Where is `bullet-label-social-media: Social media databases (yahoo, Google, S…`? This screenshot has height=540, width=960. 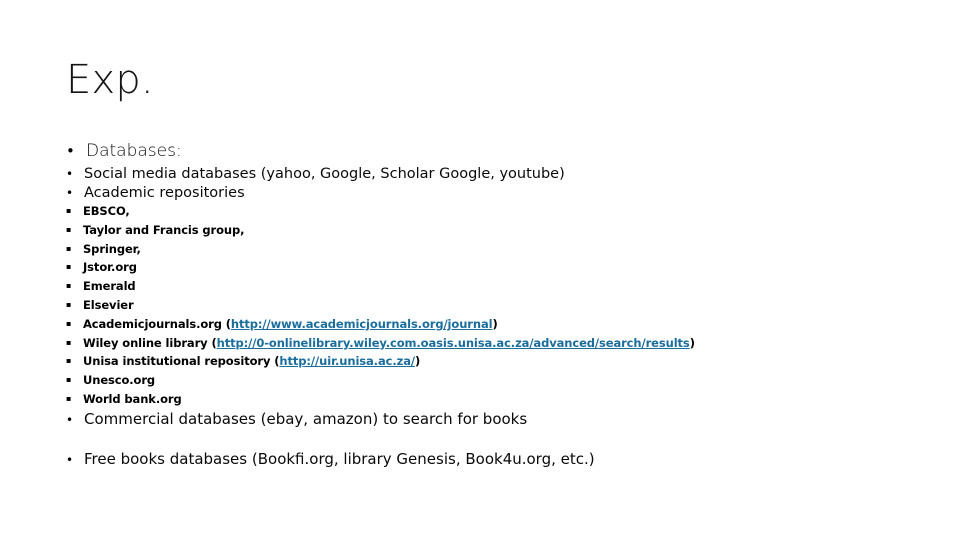 bullet-label-social-media: Social media databases (yahoo, Google, S… is located at coordinates (324, 174).